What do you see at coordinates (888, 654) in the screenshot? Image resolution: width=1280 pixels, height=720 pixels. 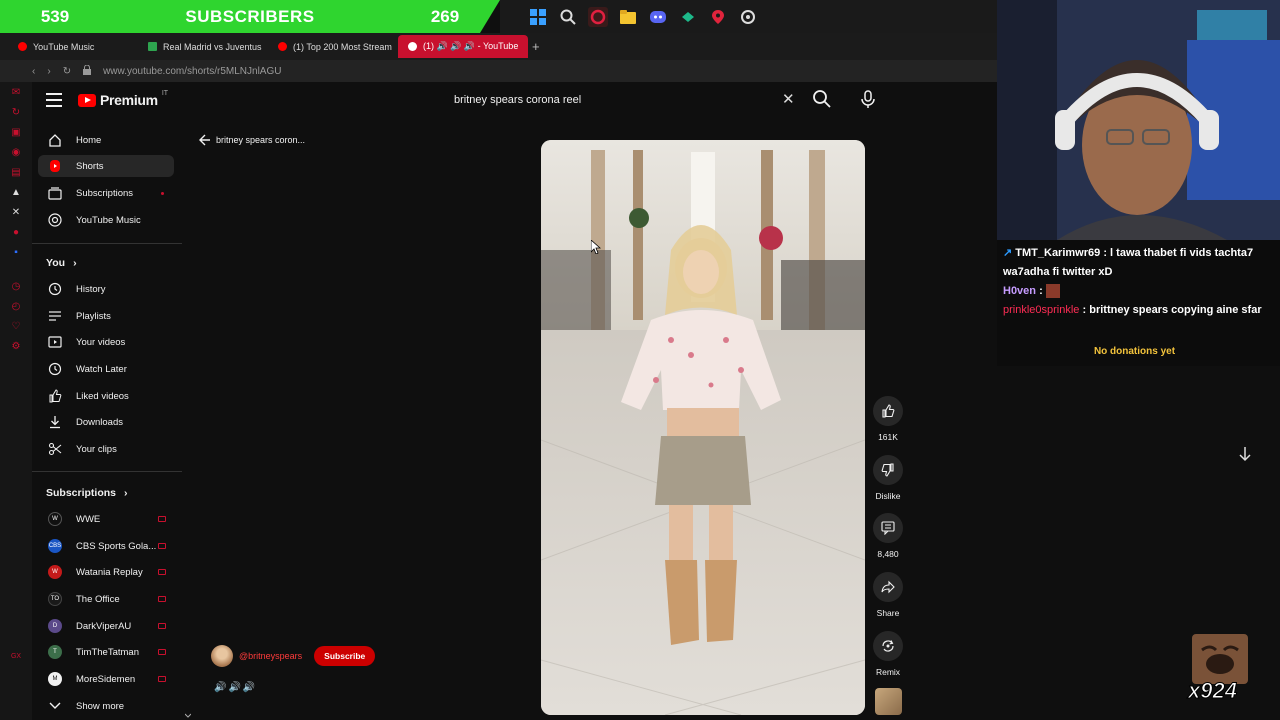 I see `remix-button: Remix` at bounding box center [888, 654].